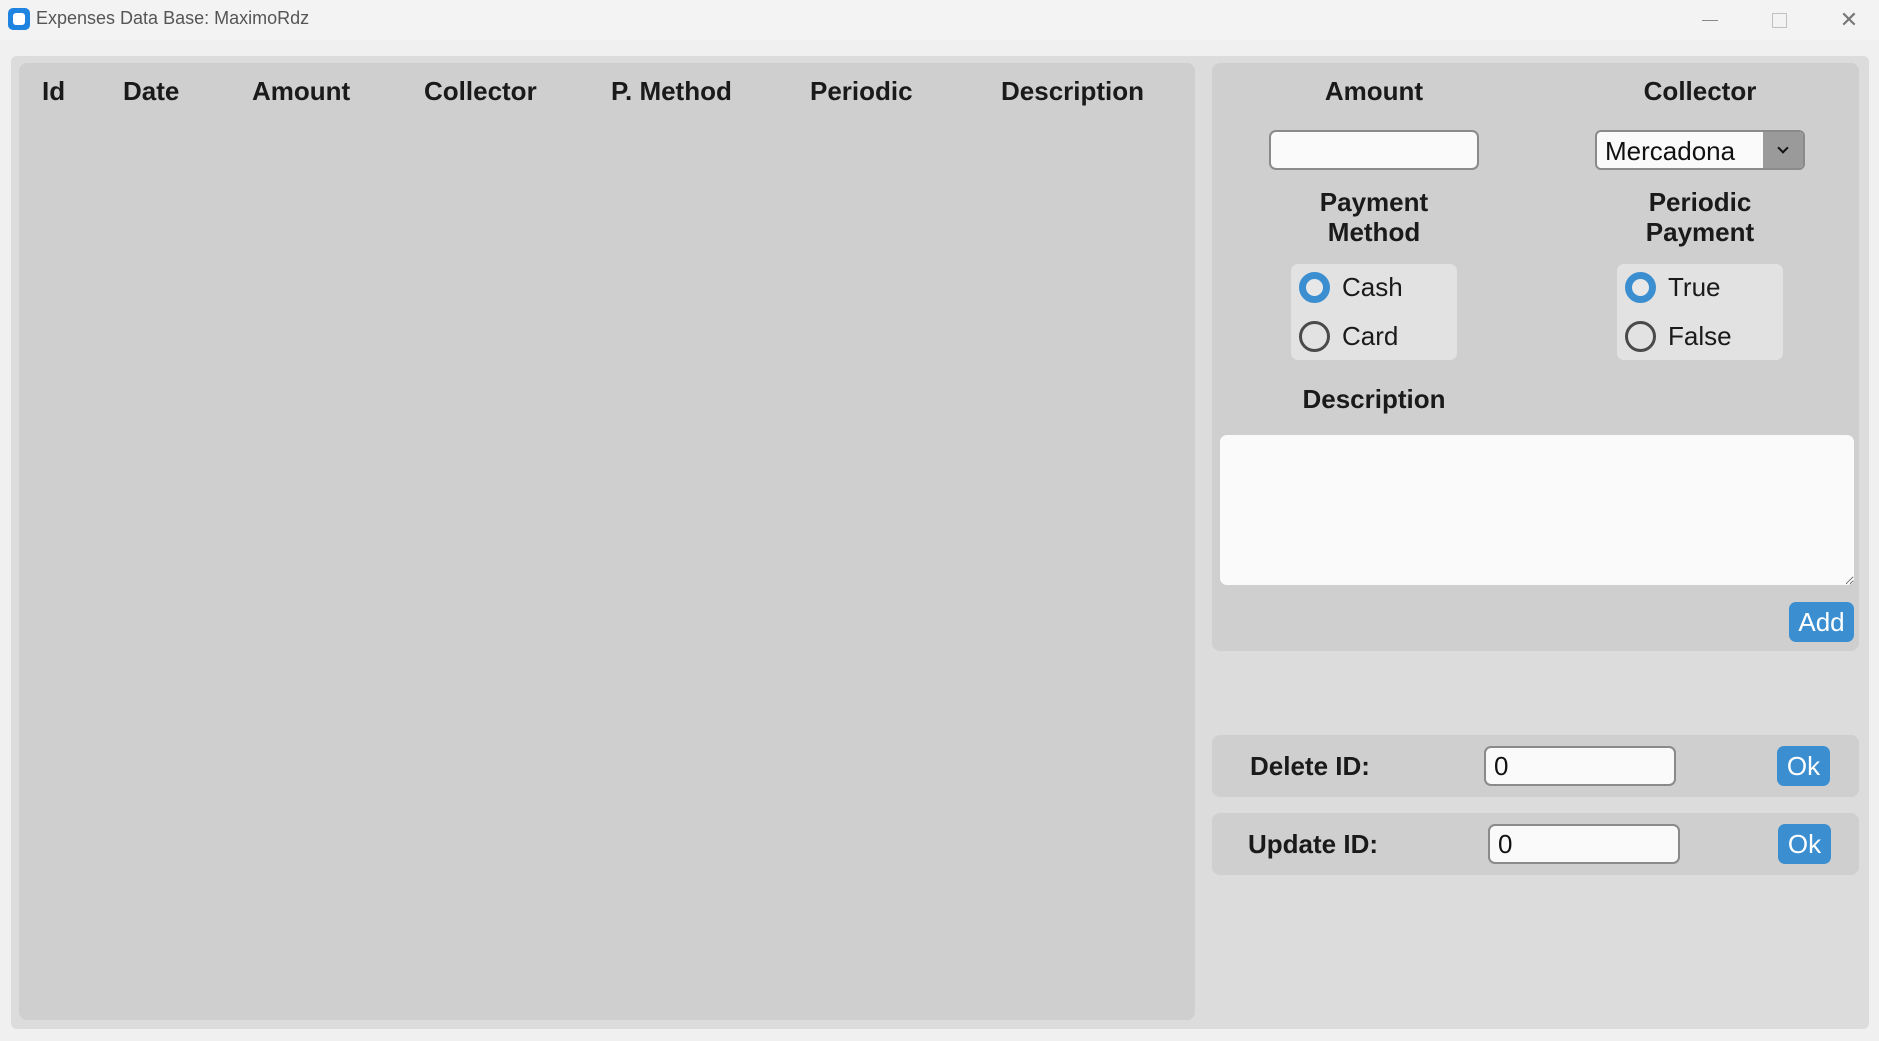 The width and height of the screenshot is (1879, 1041). Describe the element at coordinates (1700, 232) in the screenshot. I see `periodic-payment-label-line2: Payment` at that location.